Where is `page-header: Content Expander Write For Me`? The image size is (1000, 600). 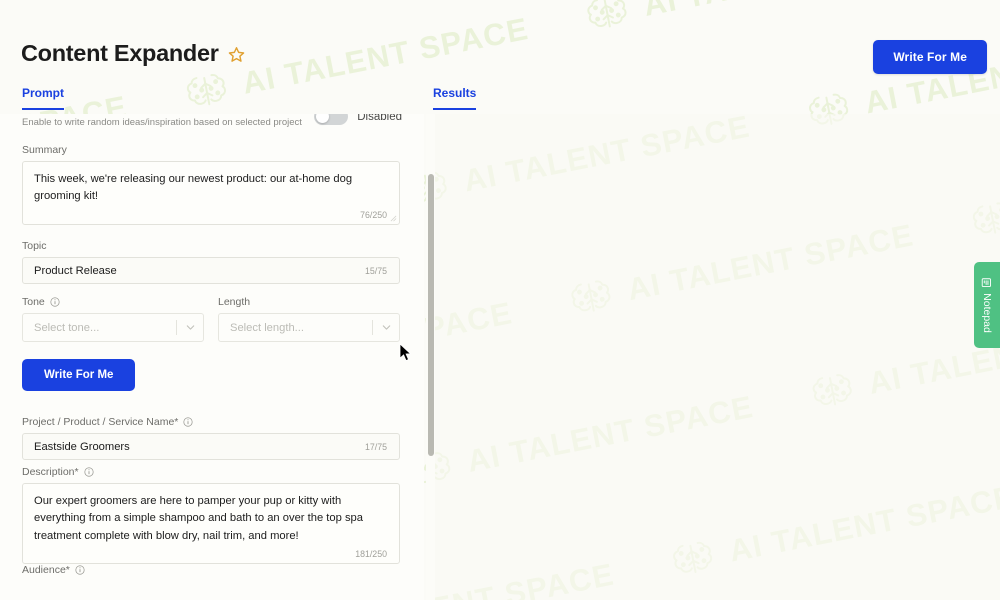
page-header: Content Expander Write For Me is located at coordinates (500, 40).